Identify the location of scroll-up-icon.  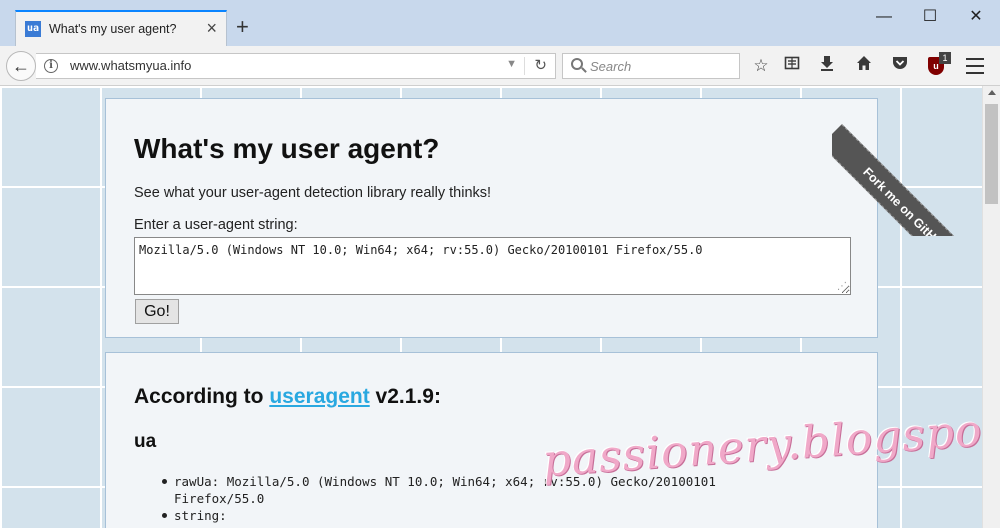
(992, 92).